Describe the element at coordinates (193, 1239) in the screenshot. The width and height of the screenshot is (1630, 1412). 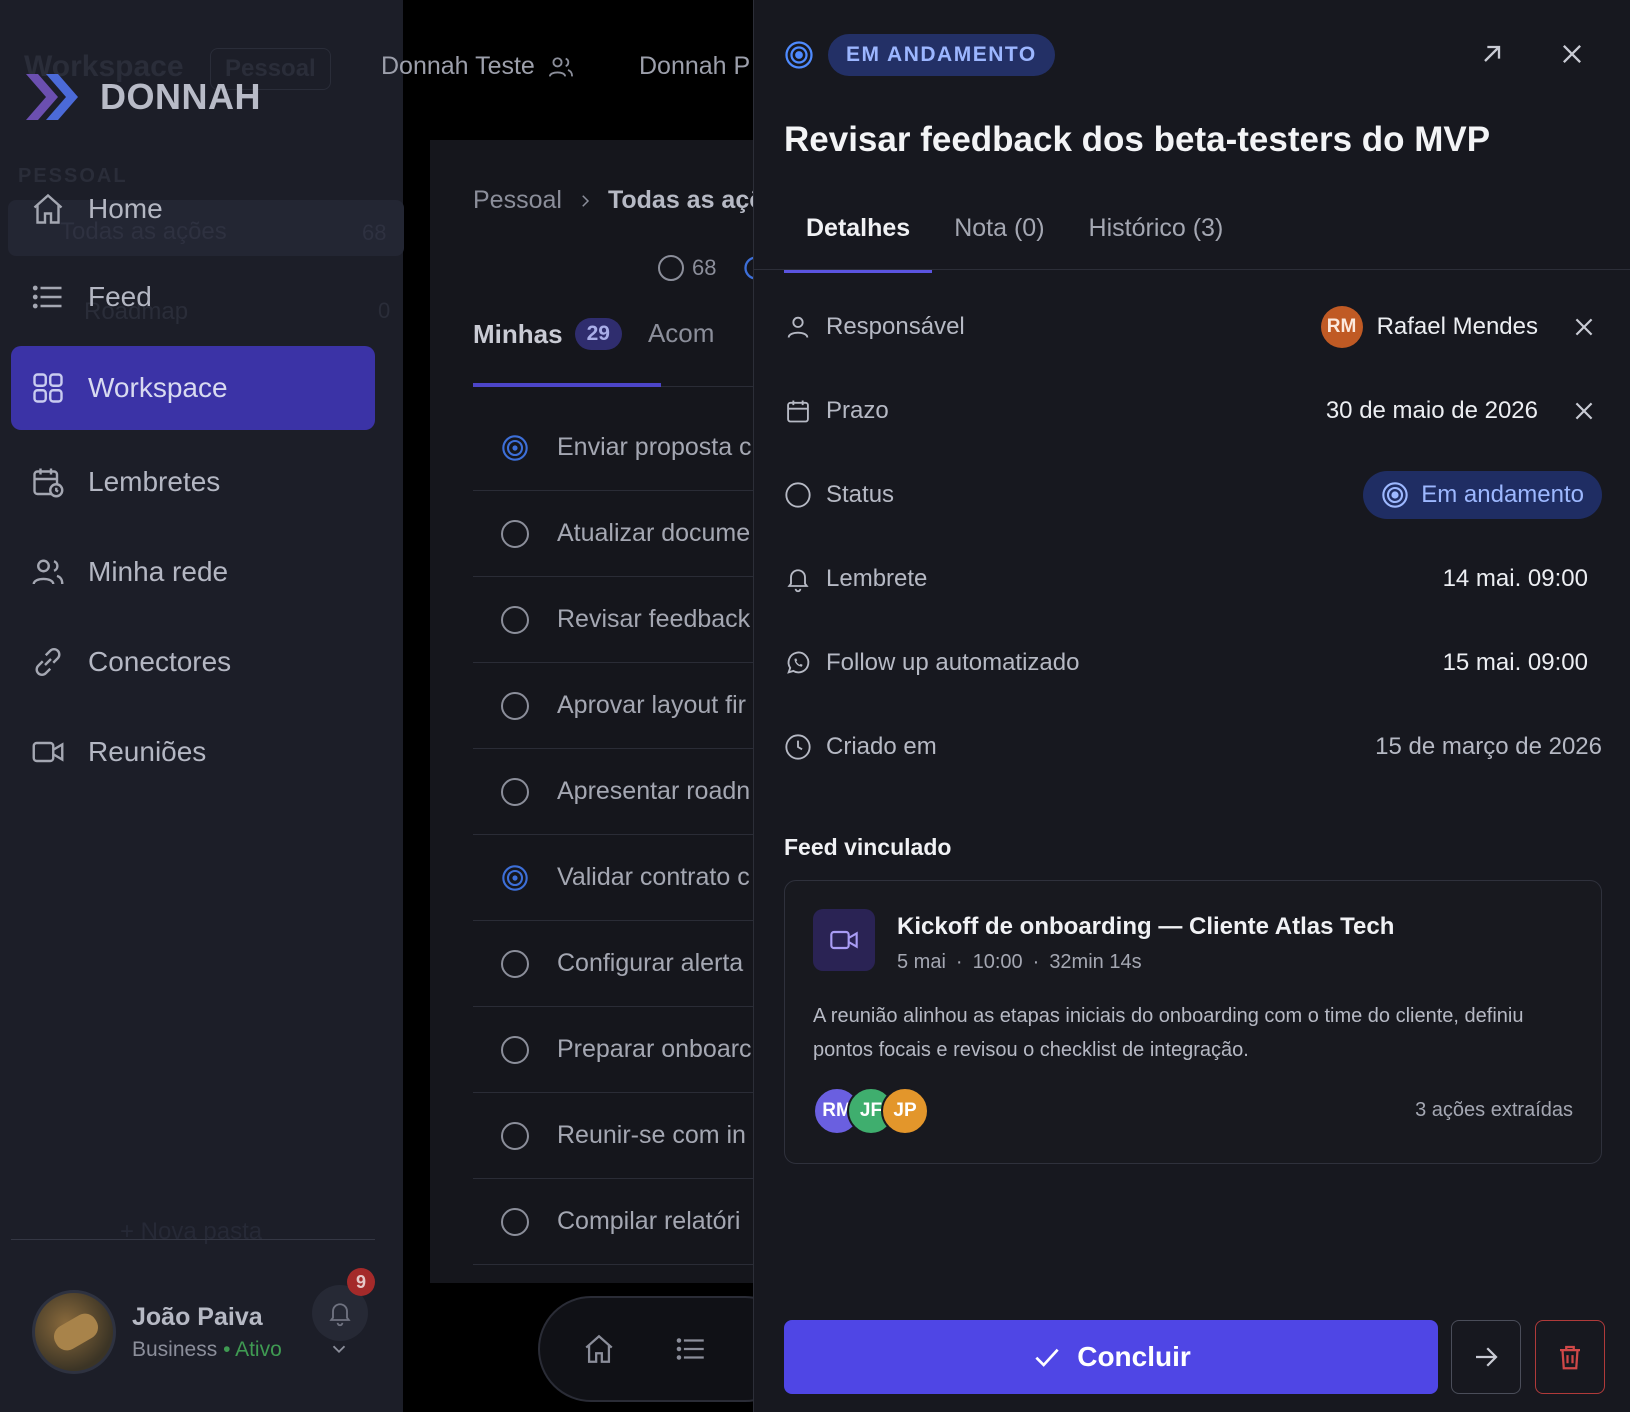
I see `sidebar-divider` at that location.